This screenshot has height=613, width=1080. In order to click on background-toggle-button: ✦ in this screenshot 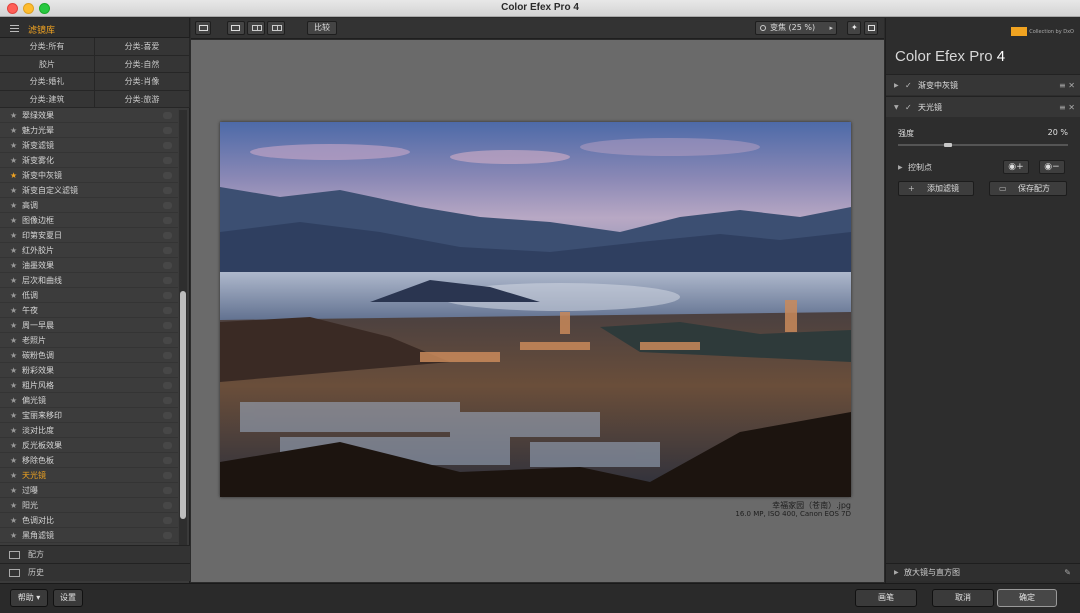, I will do `click(854, 28)`.